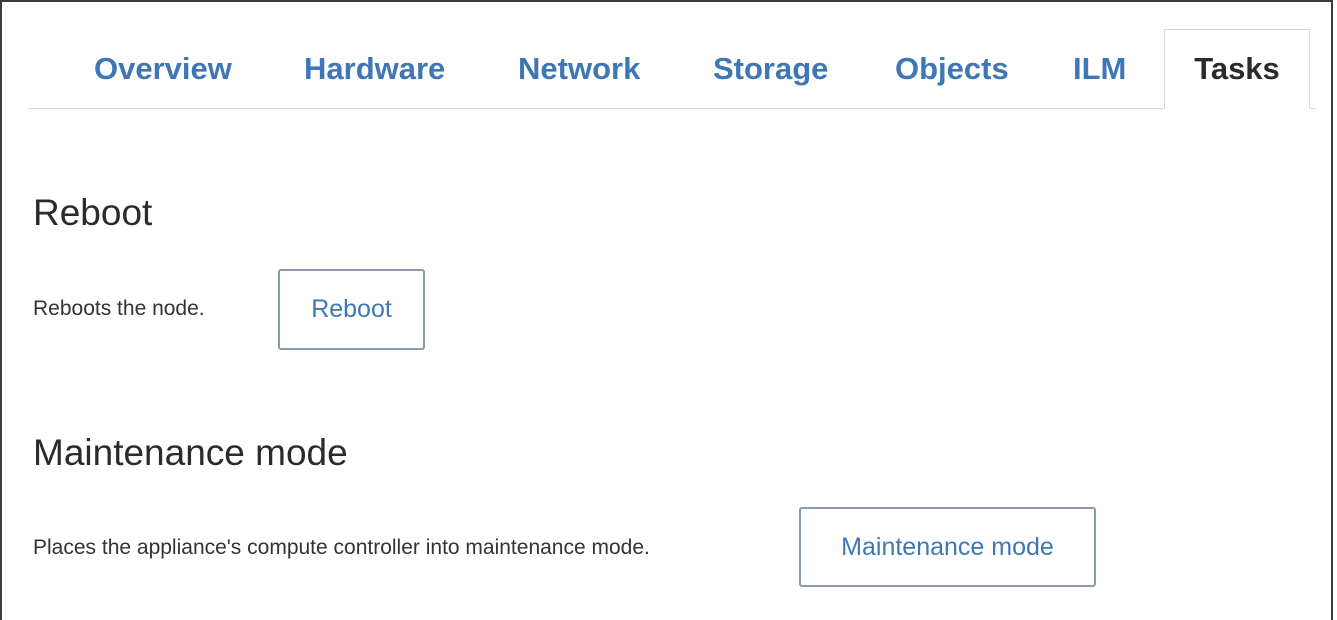 The width and height of the screenshot is (1337, 620). I want to click on reboot-section-title: Reboot, so click(93, 212).